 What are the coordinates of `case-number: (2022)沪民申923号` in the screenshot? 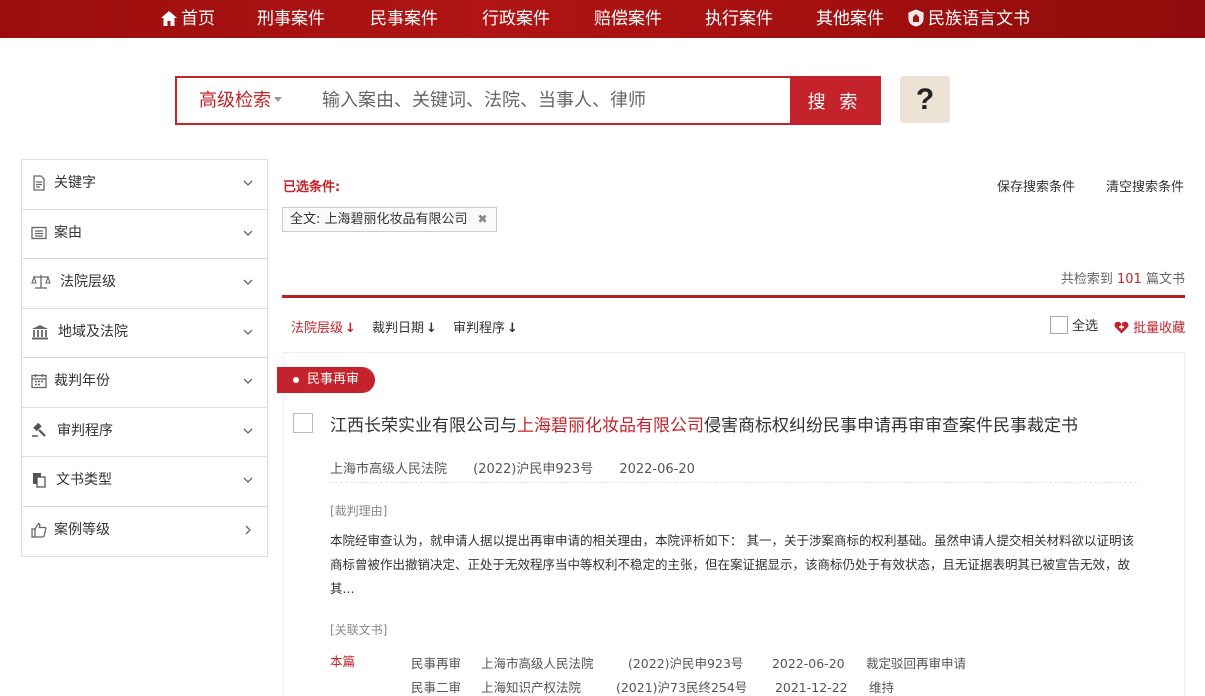 It's located at (533, 469).